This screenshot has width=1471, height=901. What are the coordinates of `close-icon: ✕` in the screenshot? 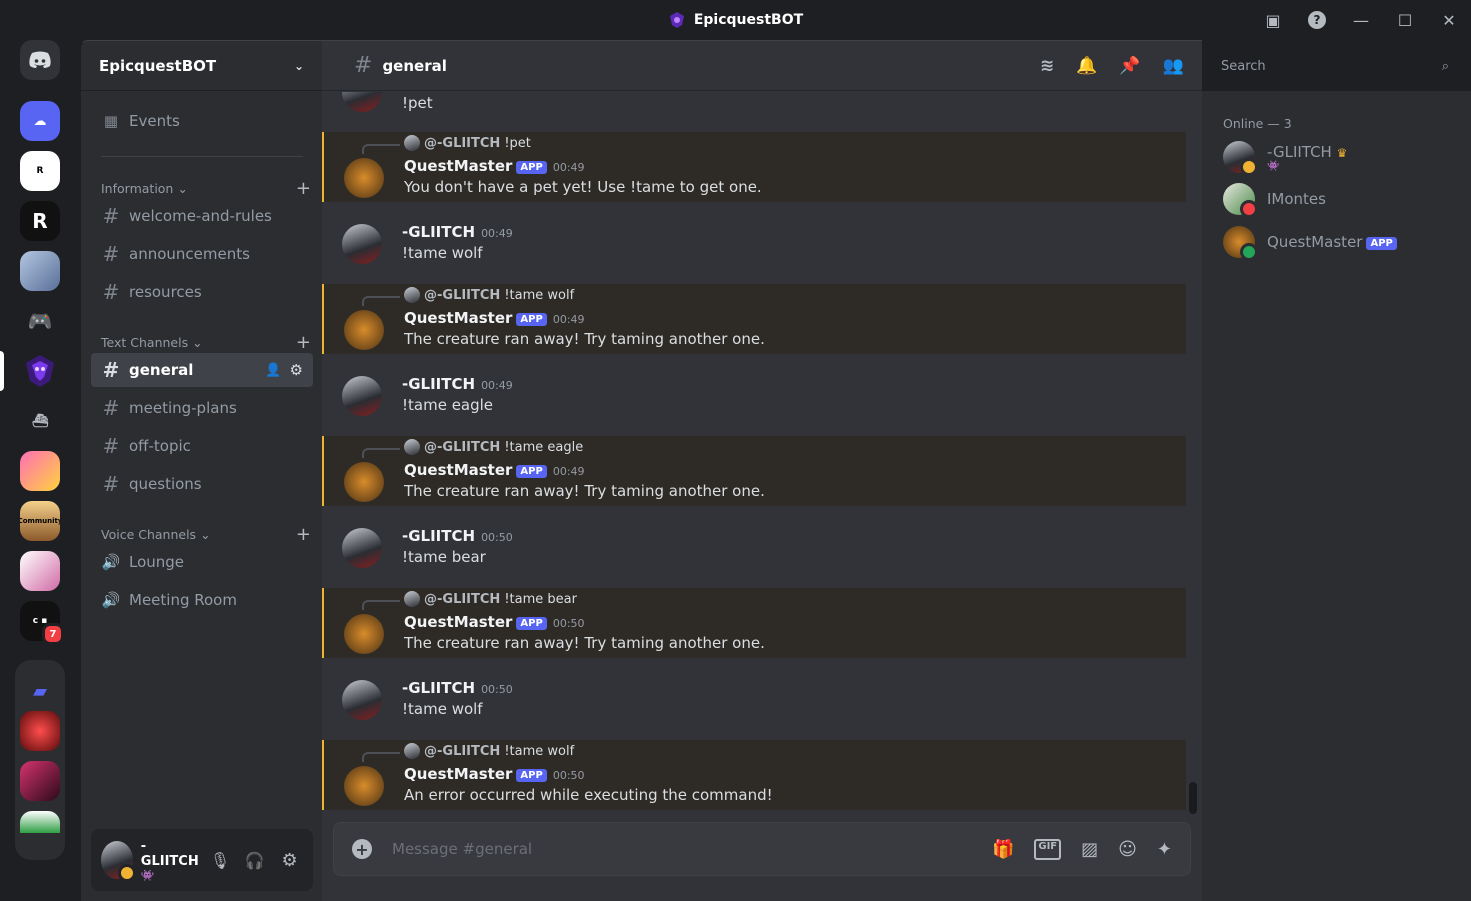 It's located at (1449, 20).